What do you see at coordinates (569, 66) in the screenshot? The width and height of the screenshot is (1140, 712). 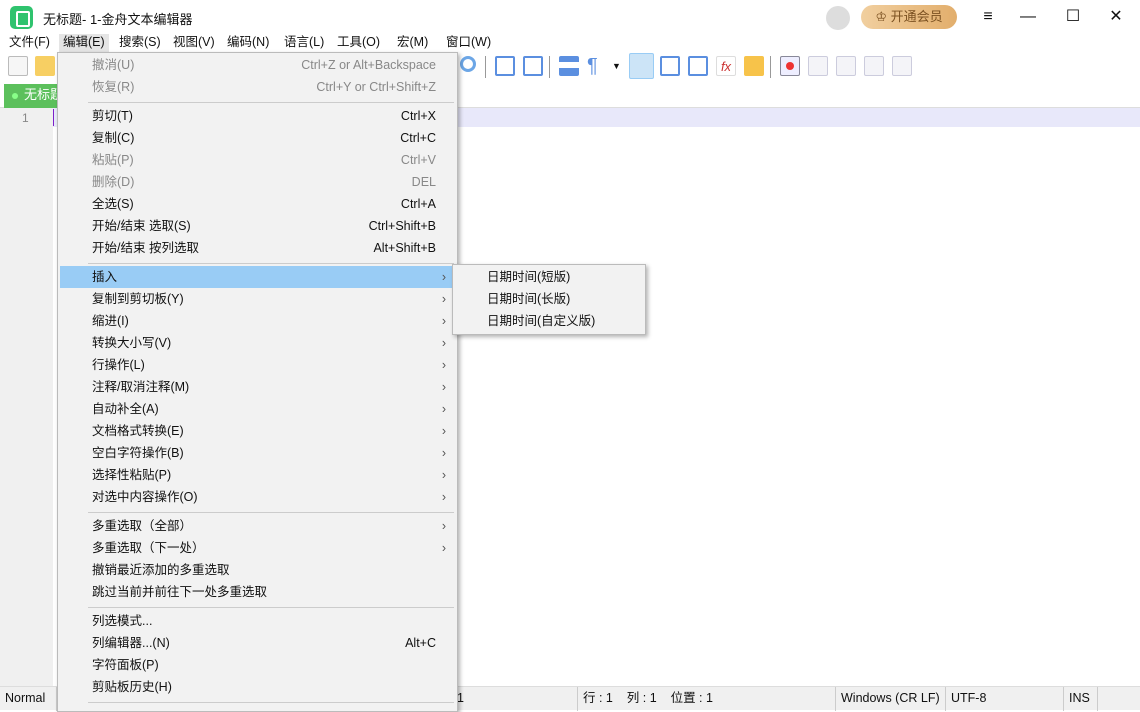 I see `word-wrap-icon` at bounding box center [569, 66].